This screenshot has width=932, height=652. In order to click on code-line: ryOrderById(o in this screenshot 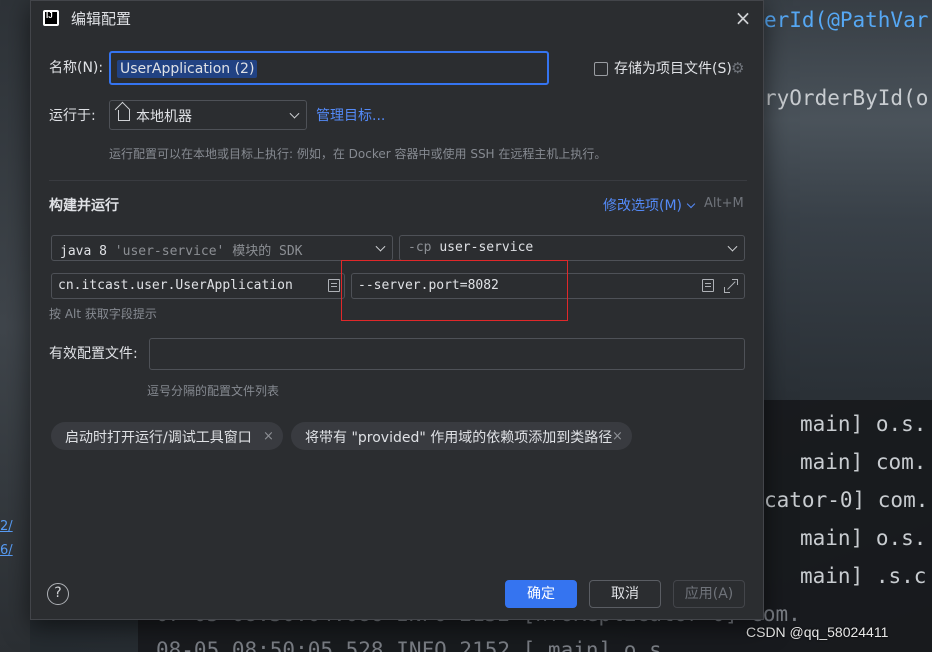, I will do `click(846, 98)`.